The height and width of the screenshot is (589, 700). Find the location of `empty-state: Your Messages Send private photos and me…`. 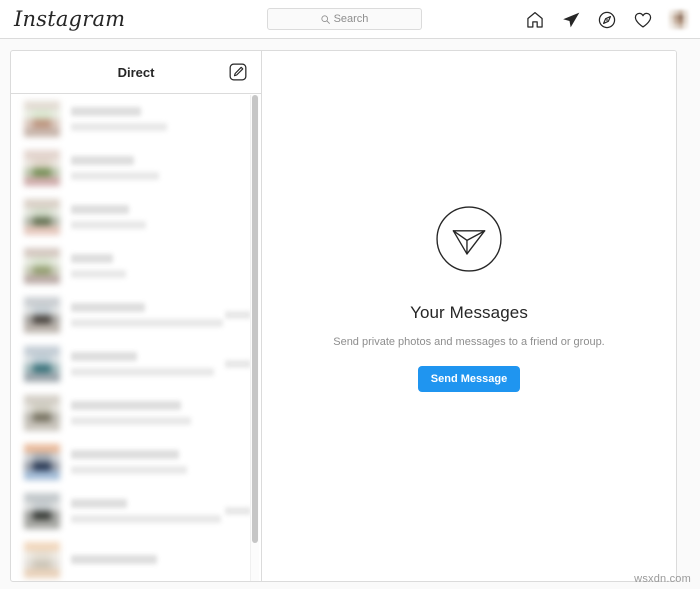

empty-state: Your Messages Send private photos and me… is located at coordinates (469, 298).